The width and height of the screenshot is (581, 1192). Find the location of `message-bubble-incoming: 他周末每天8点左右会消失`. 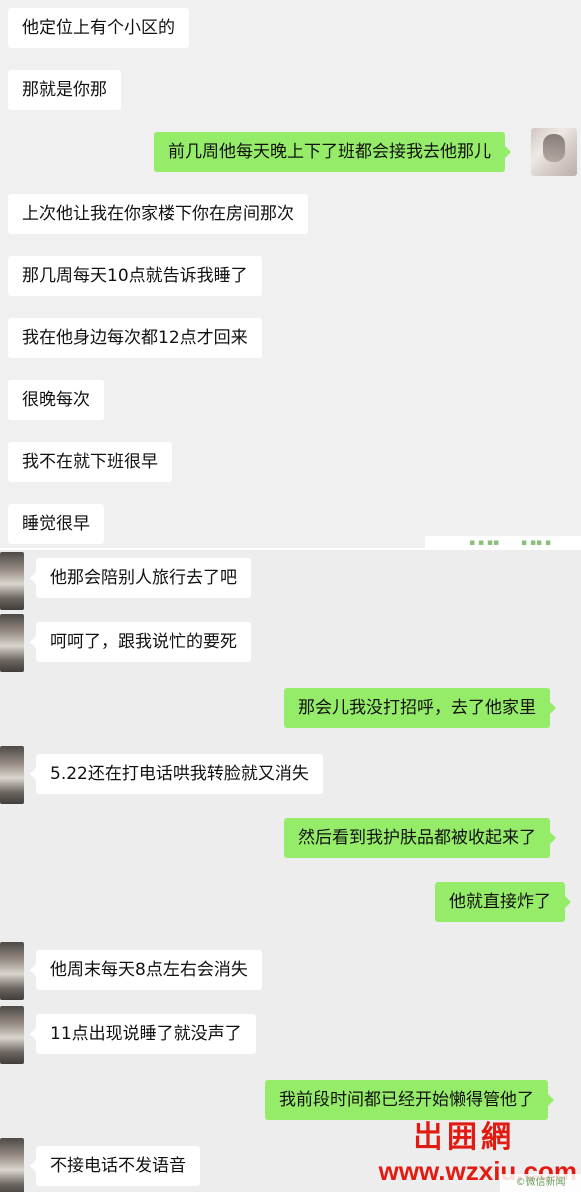

message-bubble-incoming: 他周末每天8点左右会消失 is located at coordinates (146, 970).